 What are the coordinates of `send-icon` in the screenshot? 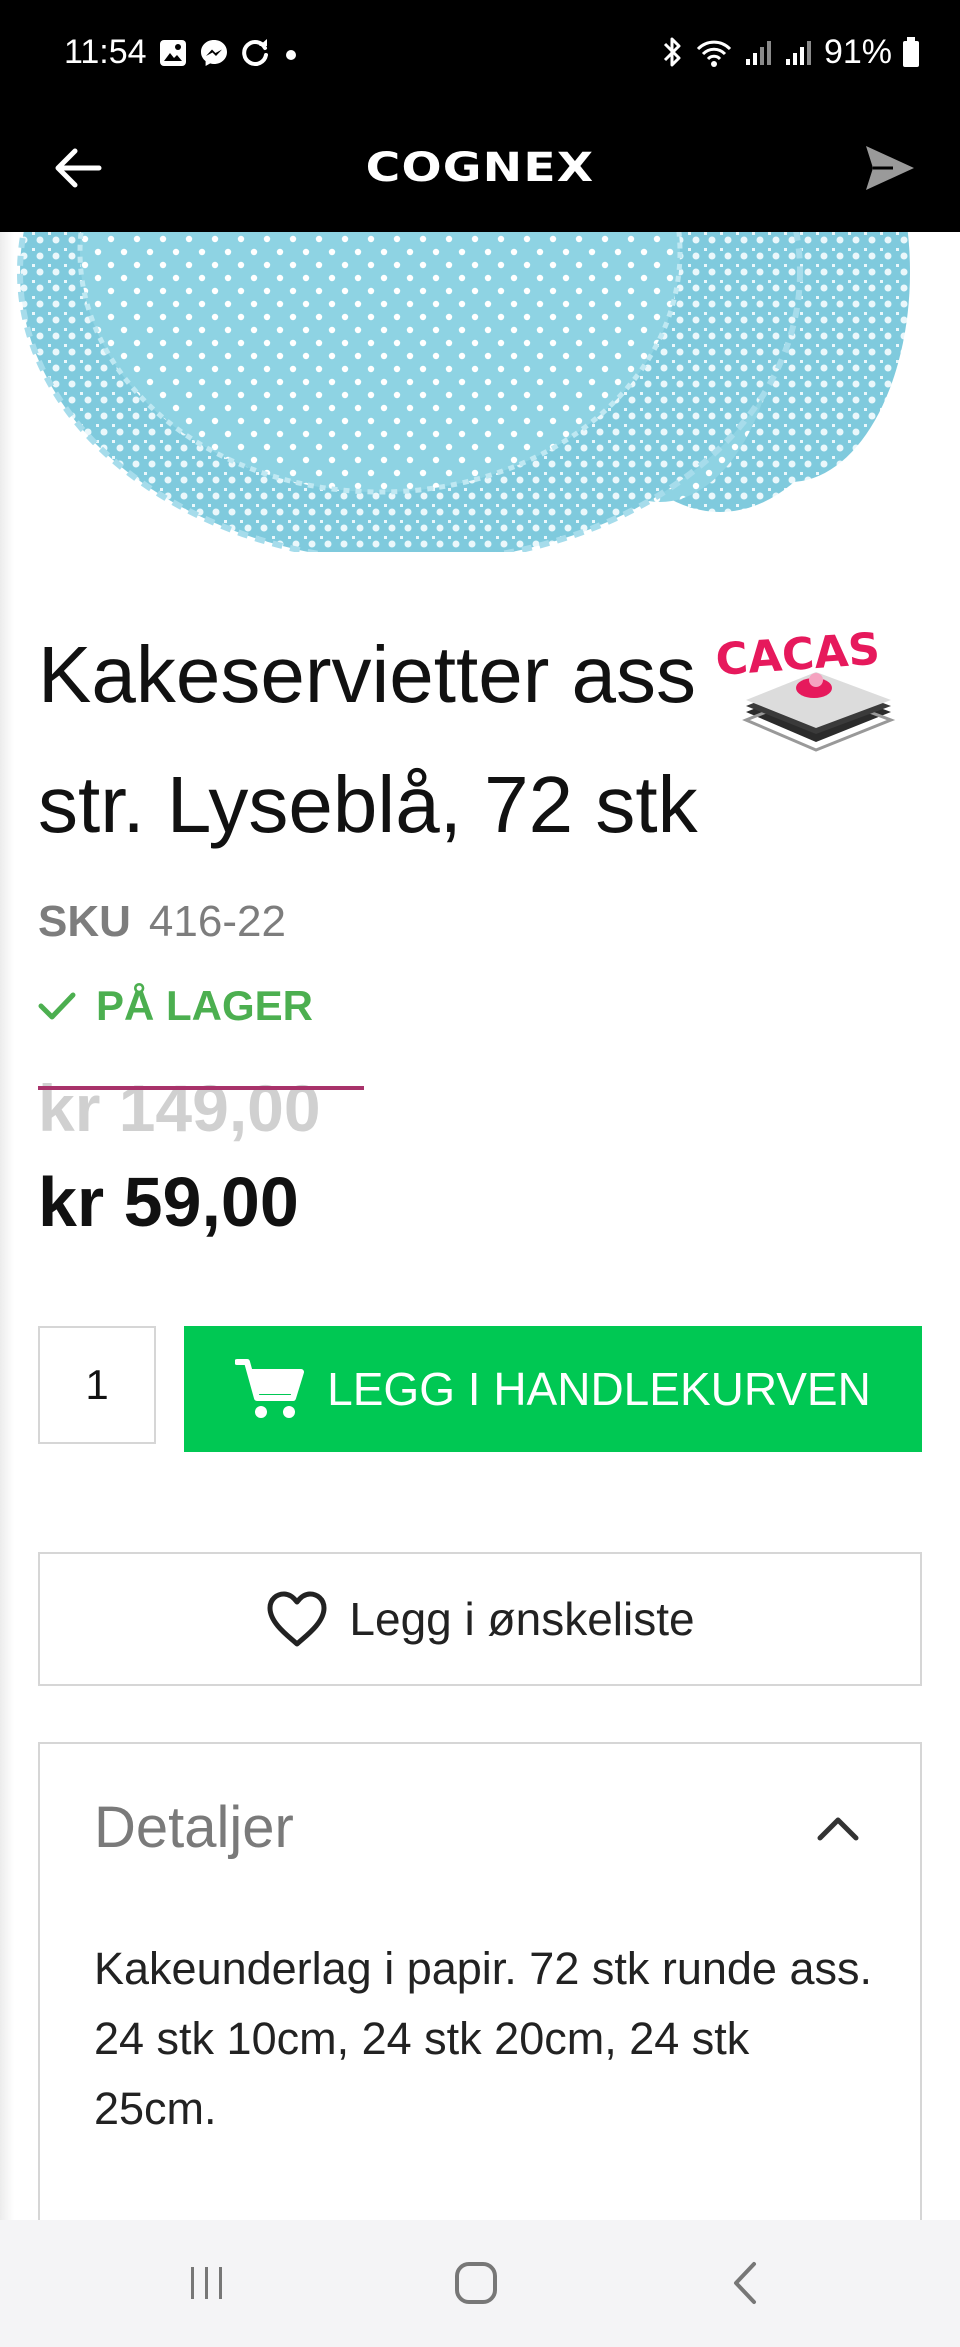 It's located at (890, 168).